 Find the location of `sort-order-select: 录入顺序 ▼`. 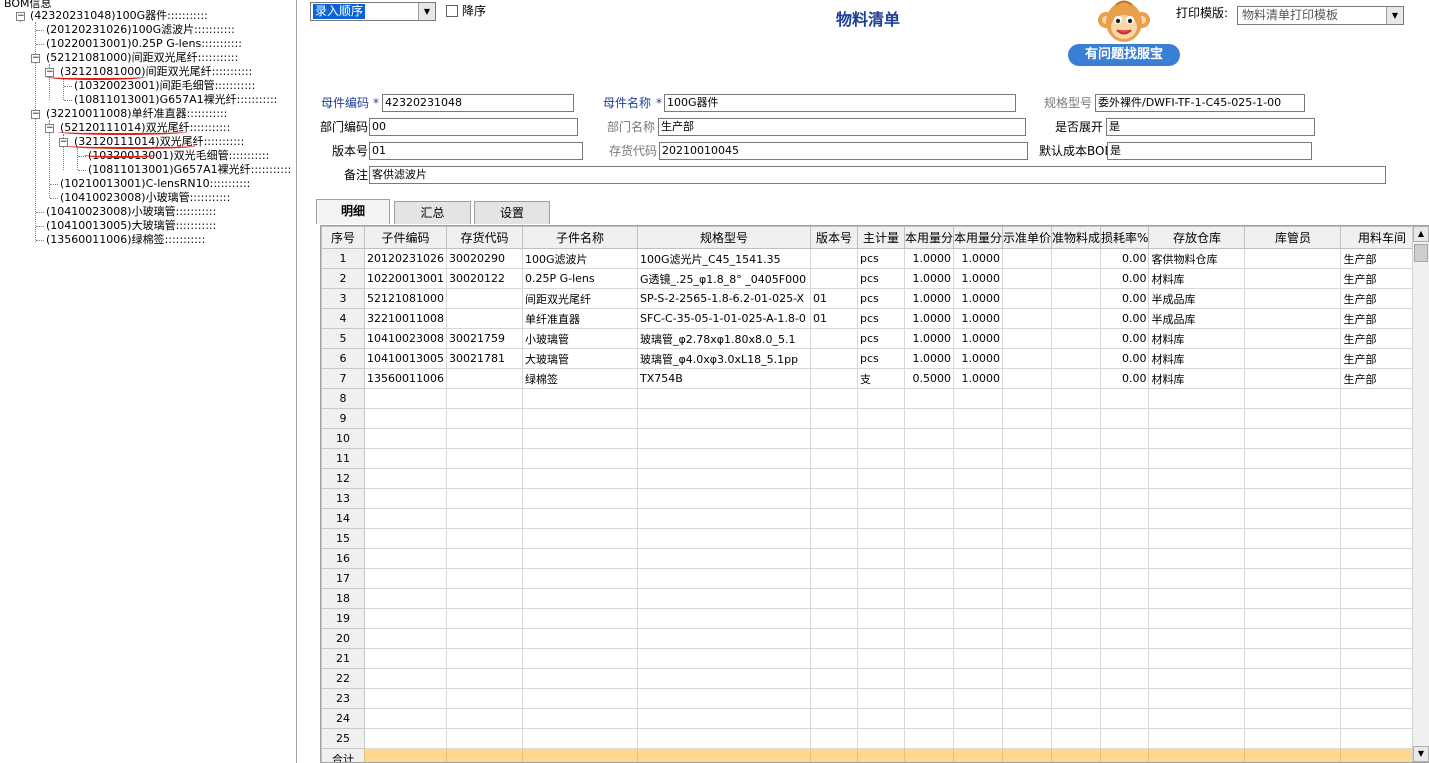

sort-order-select: 录入顺序 ▼ is located at coordinates (373, 11).